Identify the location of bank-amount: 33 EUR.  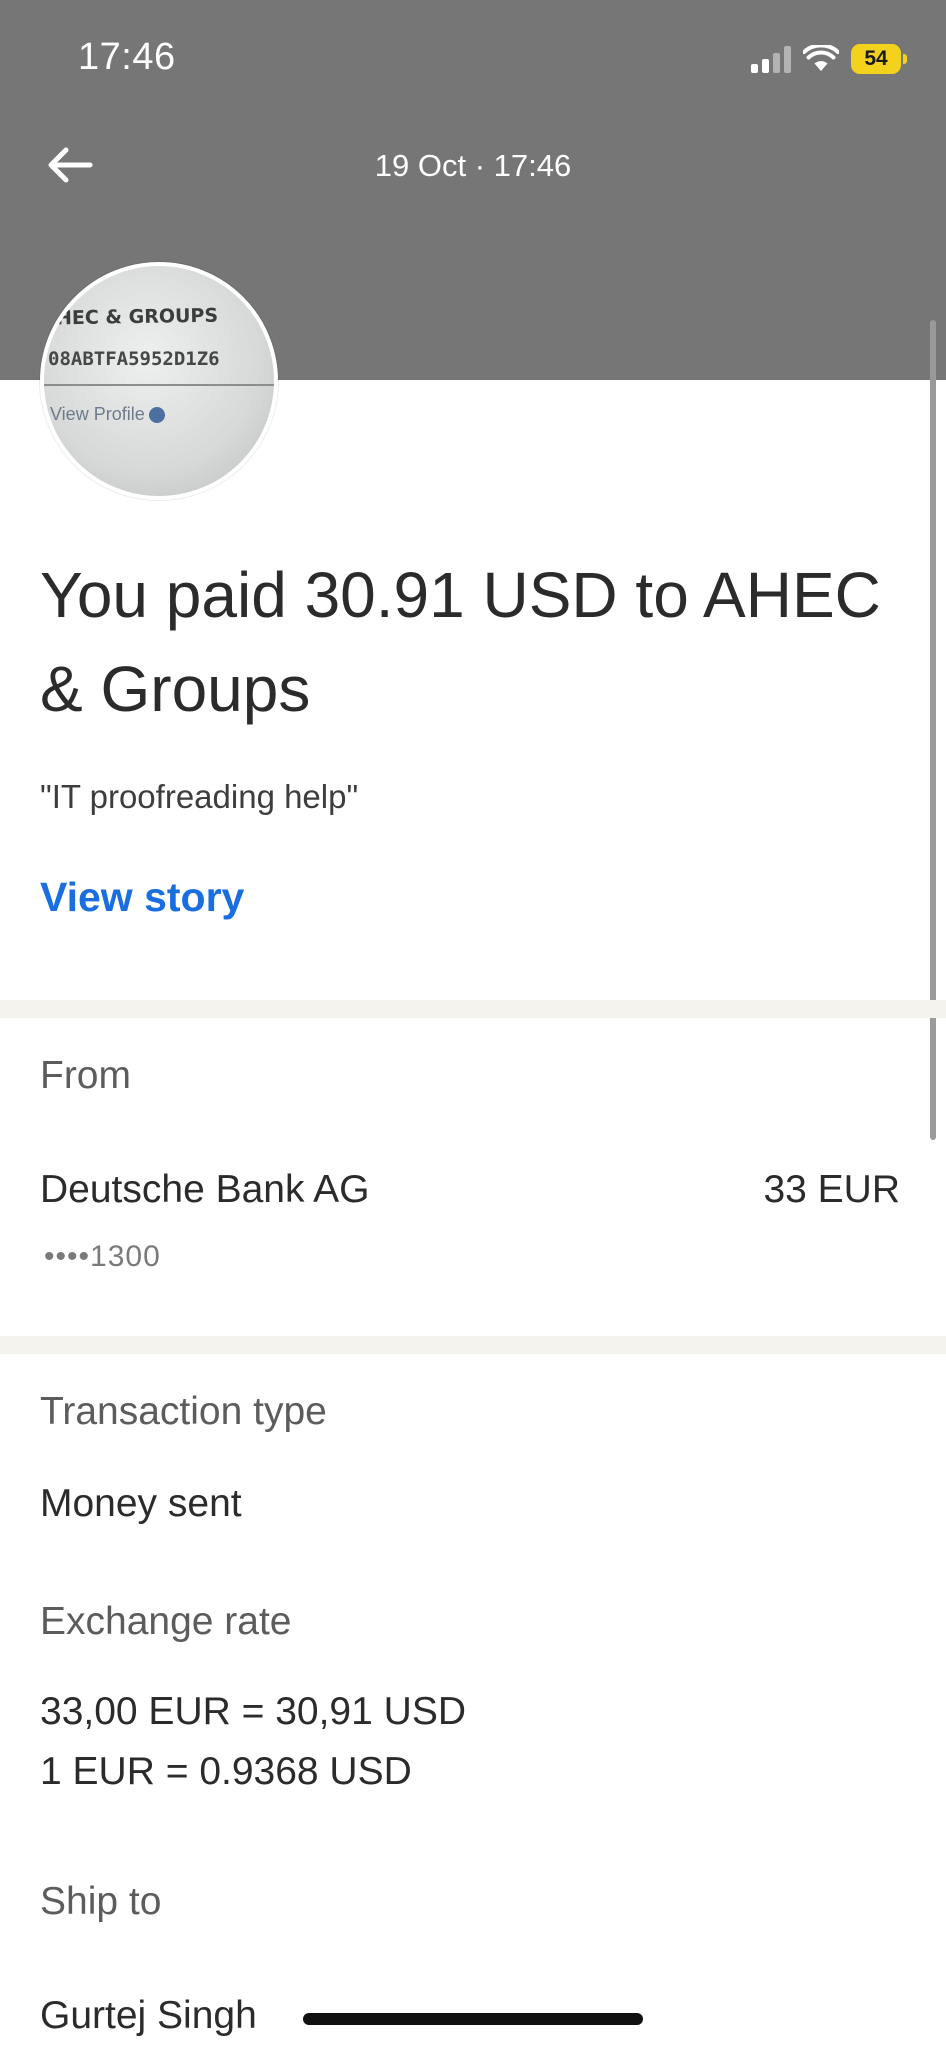
(831, 1189).